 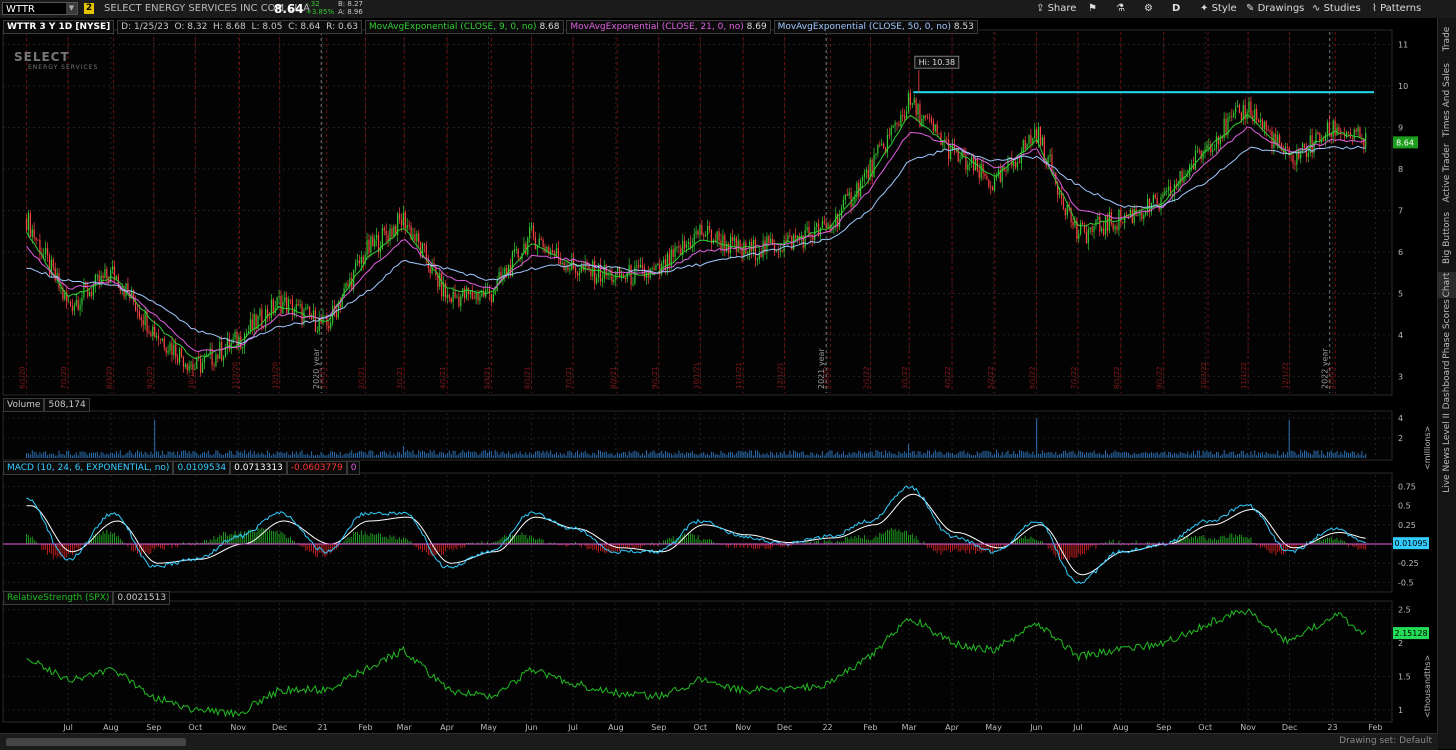 I want to click on studies-flask-button: ⚗, so click(x=1120, y=9).